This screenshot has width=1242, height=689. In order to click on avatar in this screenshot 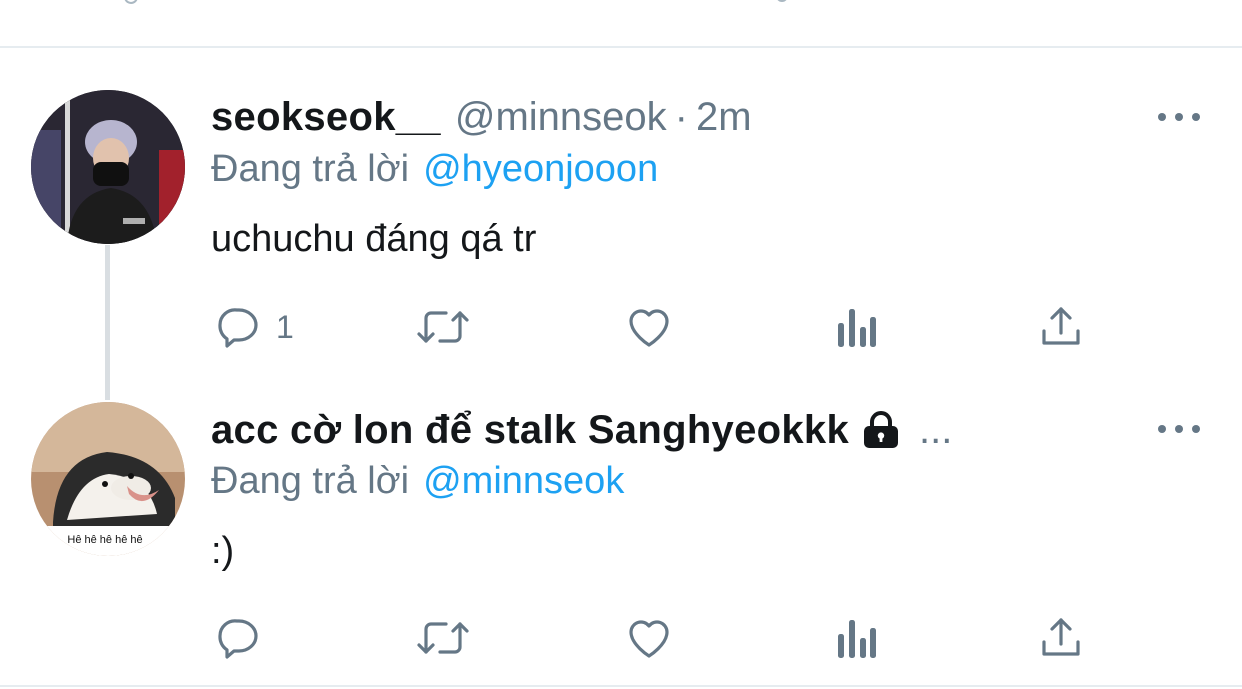, I will do `click(108, 167)`.